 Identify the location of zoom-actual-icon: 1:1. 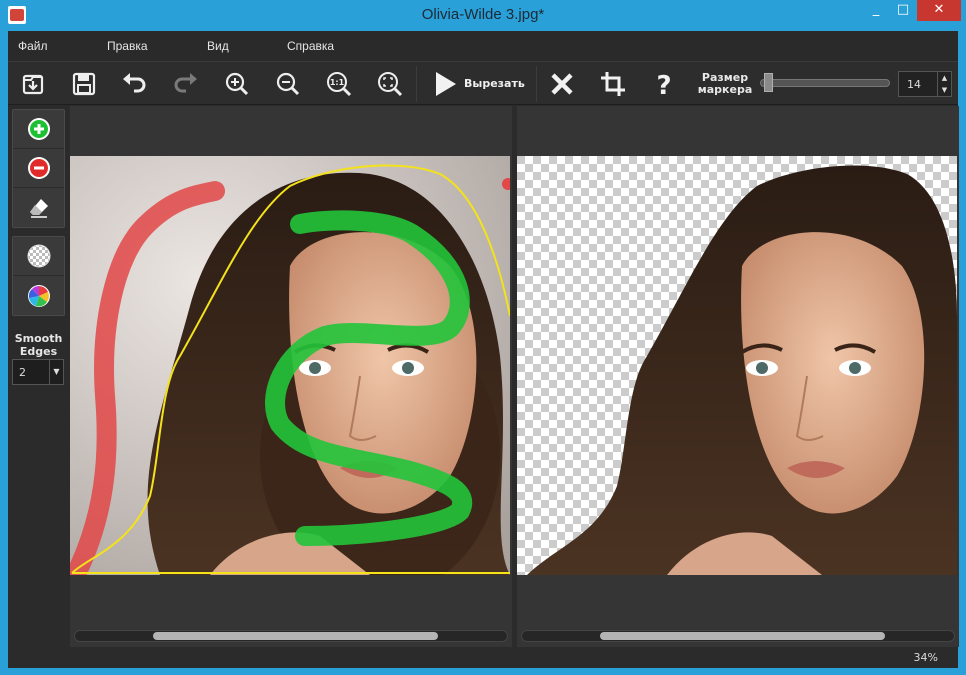
(339, 84).